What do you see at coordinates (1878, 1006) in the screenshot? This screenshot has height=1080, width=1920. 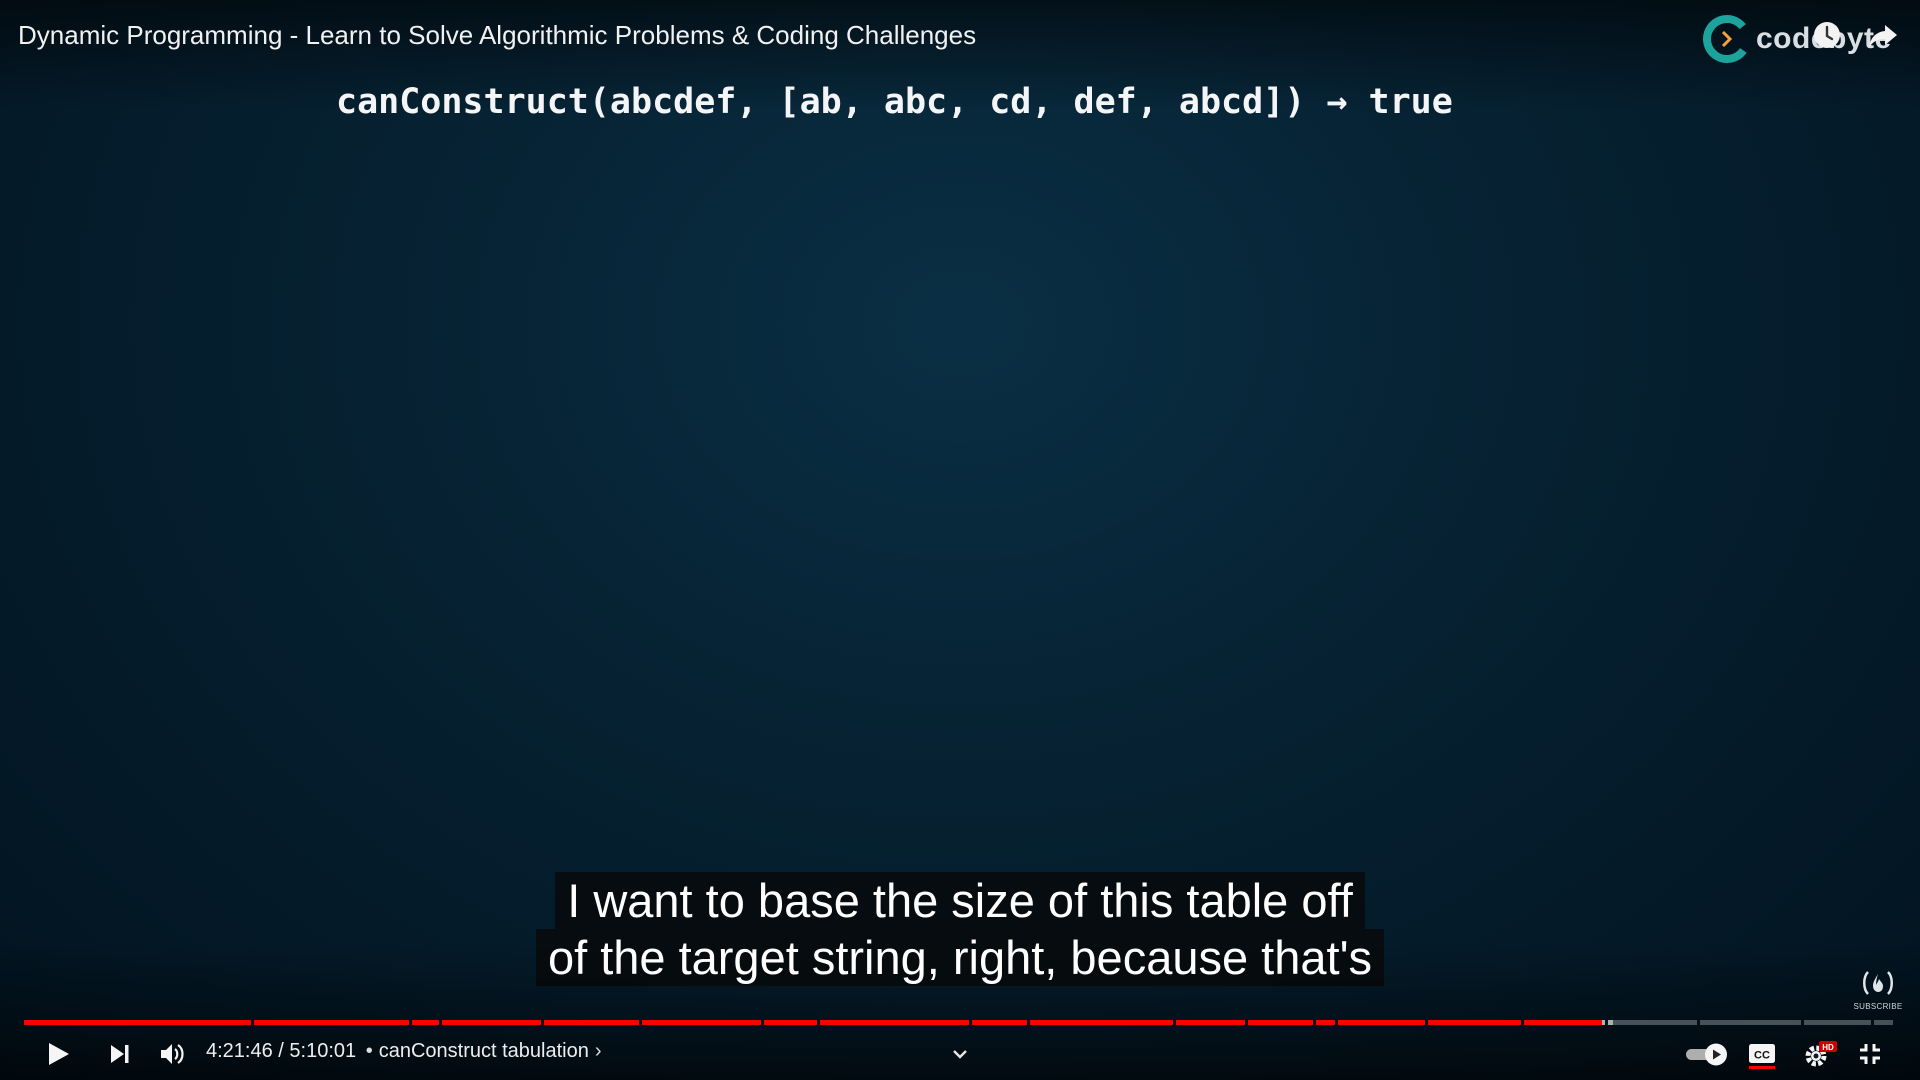 I see `subscribe-badge-text: SUBSCRIBE` at bounding box center [1878, 1006].